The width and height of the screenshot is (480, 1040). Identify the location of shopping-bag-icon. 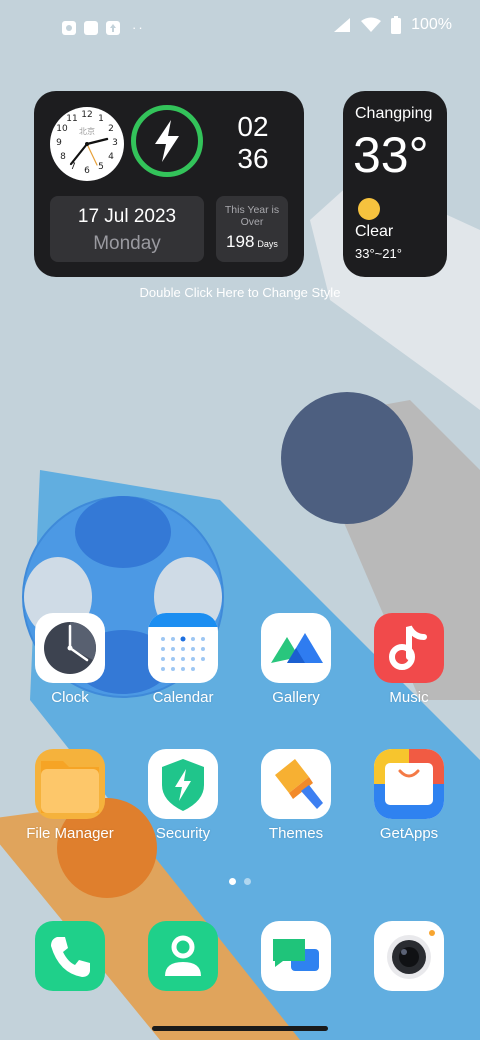
(409, 784).